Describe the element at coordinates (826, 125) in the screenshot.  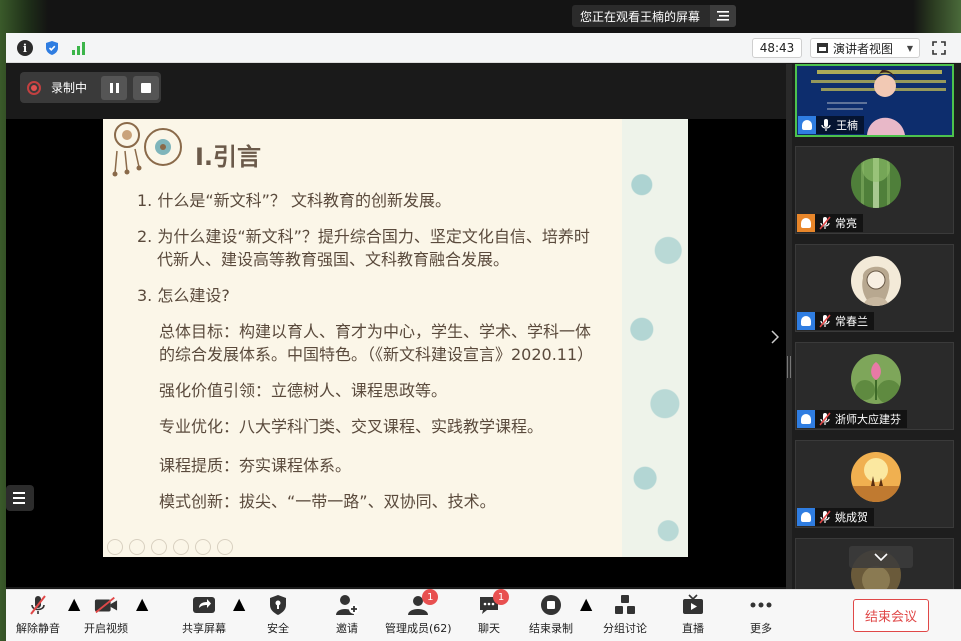
I see `microphone-icon` at that location.